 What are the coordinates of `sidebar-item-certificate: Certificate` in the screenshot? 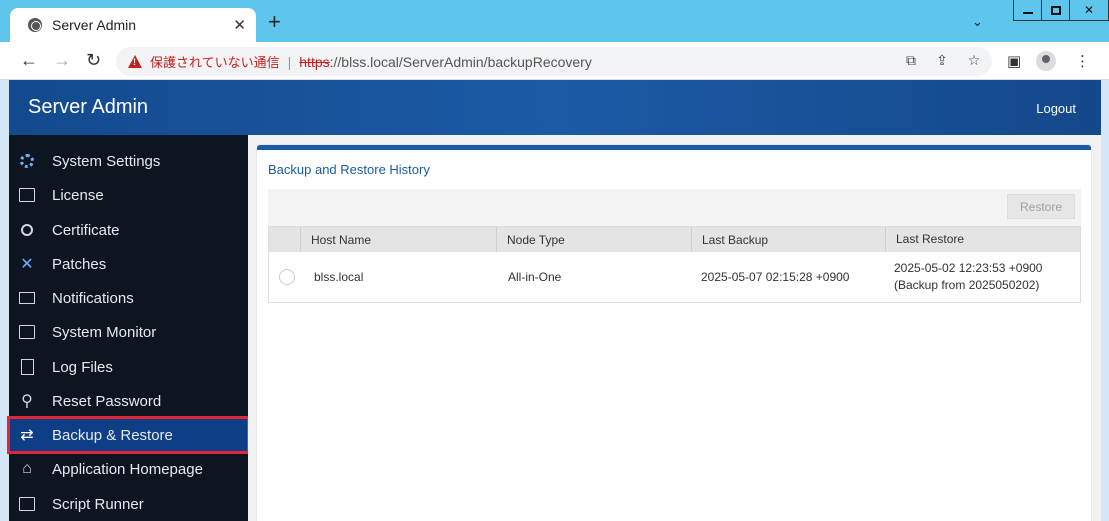 It's located at (128, 230).